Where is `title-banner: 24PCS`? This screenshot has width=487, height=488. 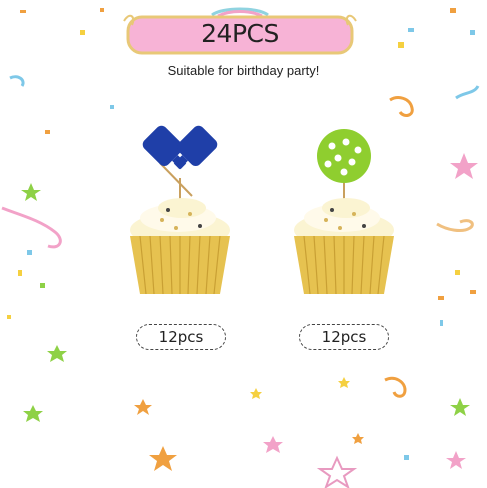
title-banner: 24PCS is located at coordinates (240, 33).